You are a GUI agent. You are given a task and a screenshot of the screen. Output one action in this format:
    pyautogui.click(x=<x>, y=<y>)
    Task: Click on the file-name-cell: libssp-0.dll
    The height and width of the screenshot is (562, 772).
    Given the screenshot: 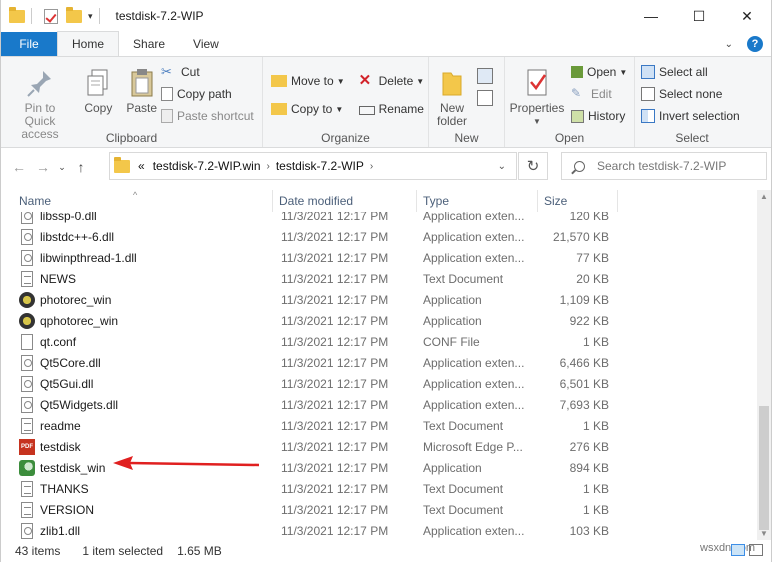 What is the action you would take?
    pyautogui.click(x=137, y=218)
    